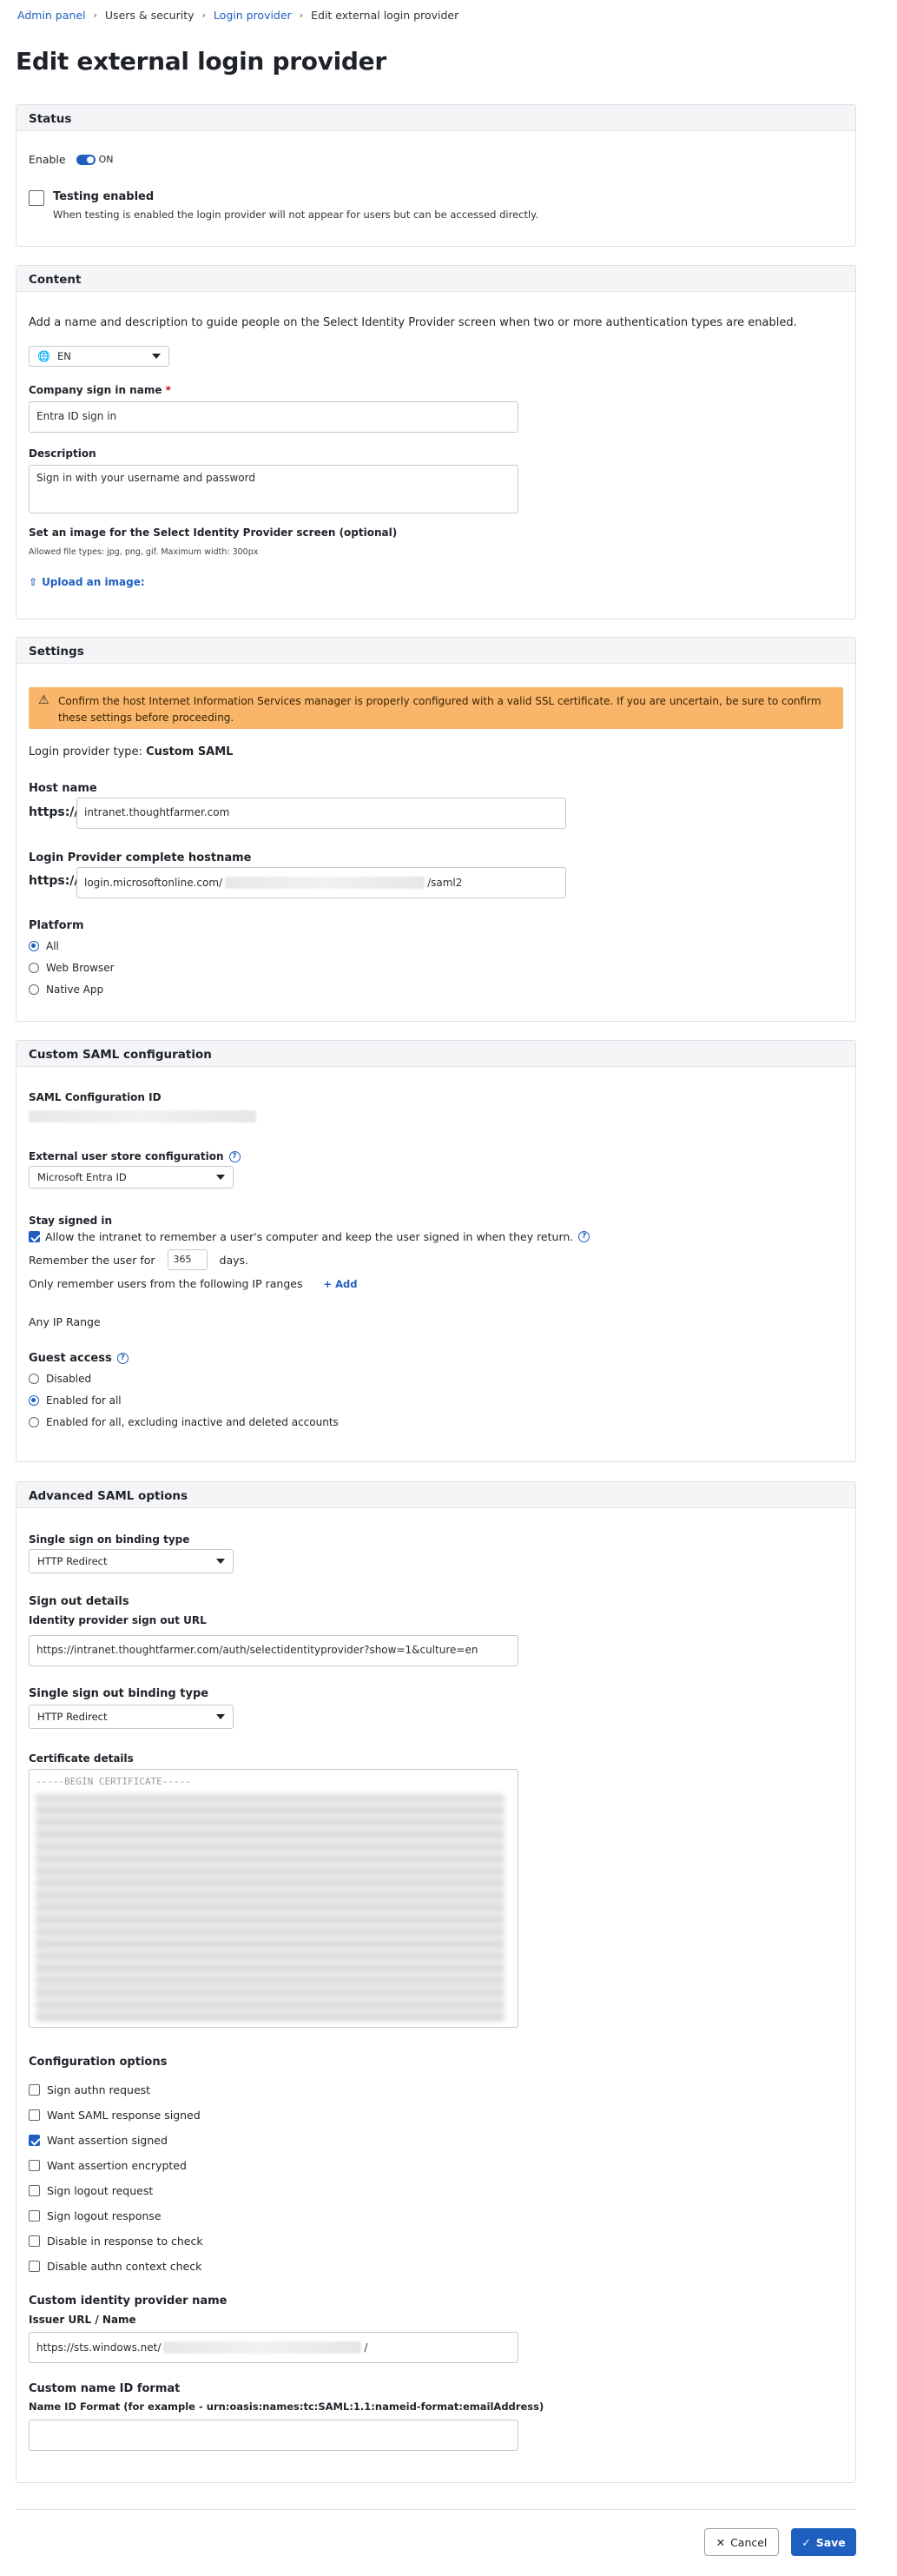 Image resolution: width=897 pixels, height=2576 pixels. What do you see at coordinates (328, 1283) in the screenshot?
I see `plus-icon: +` at bounding box center [328, 1283].